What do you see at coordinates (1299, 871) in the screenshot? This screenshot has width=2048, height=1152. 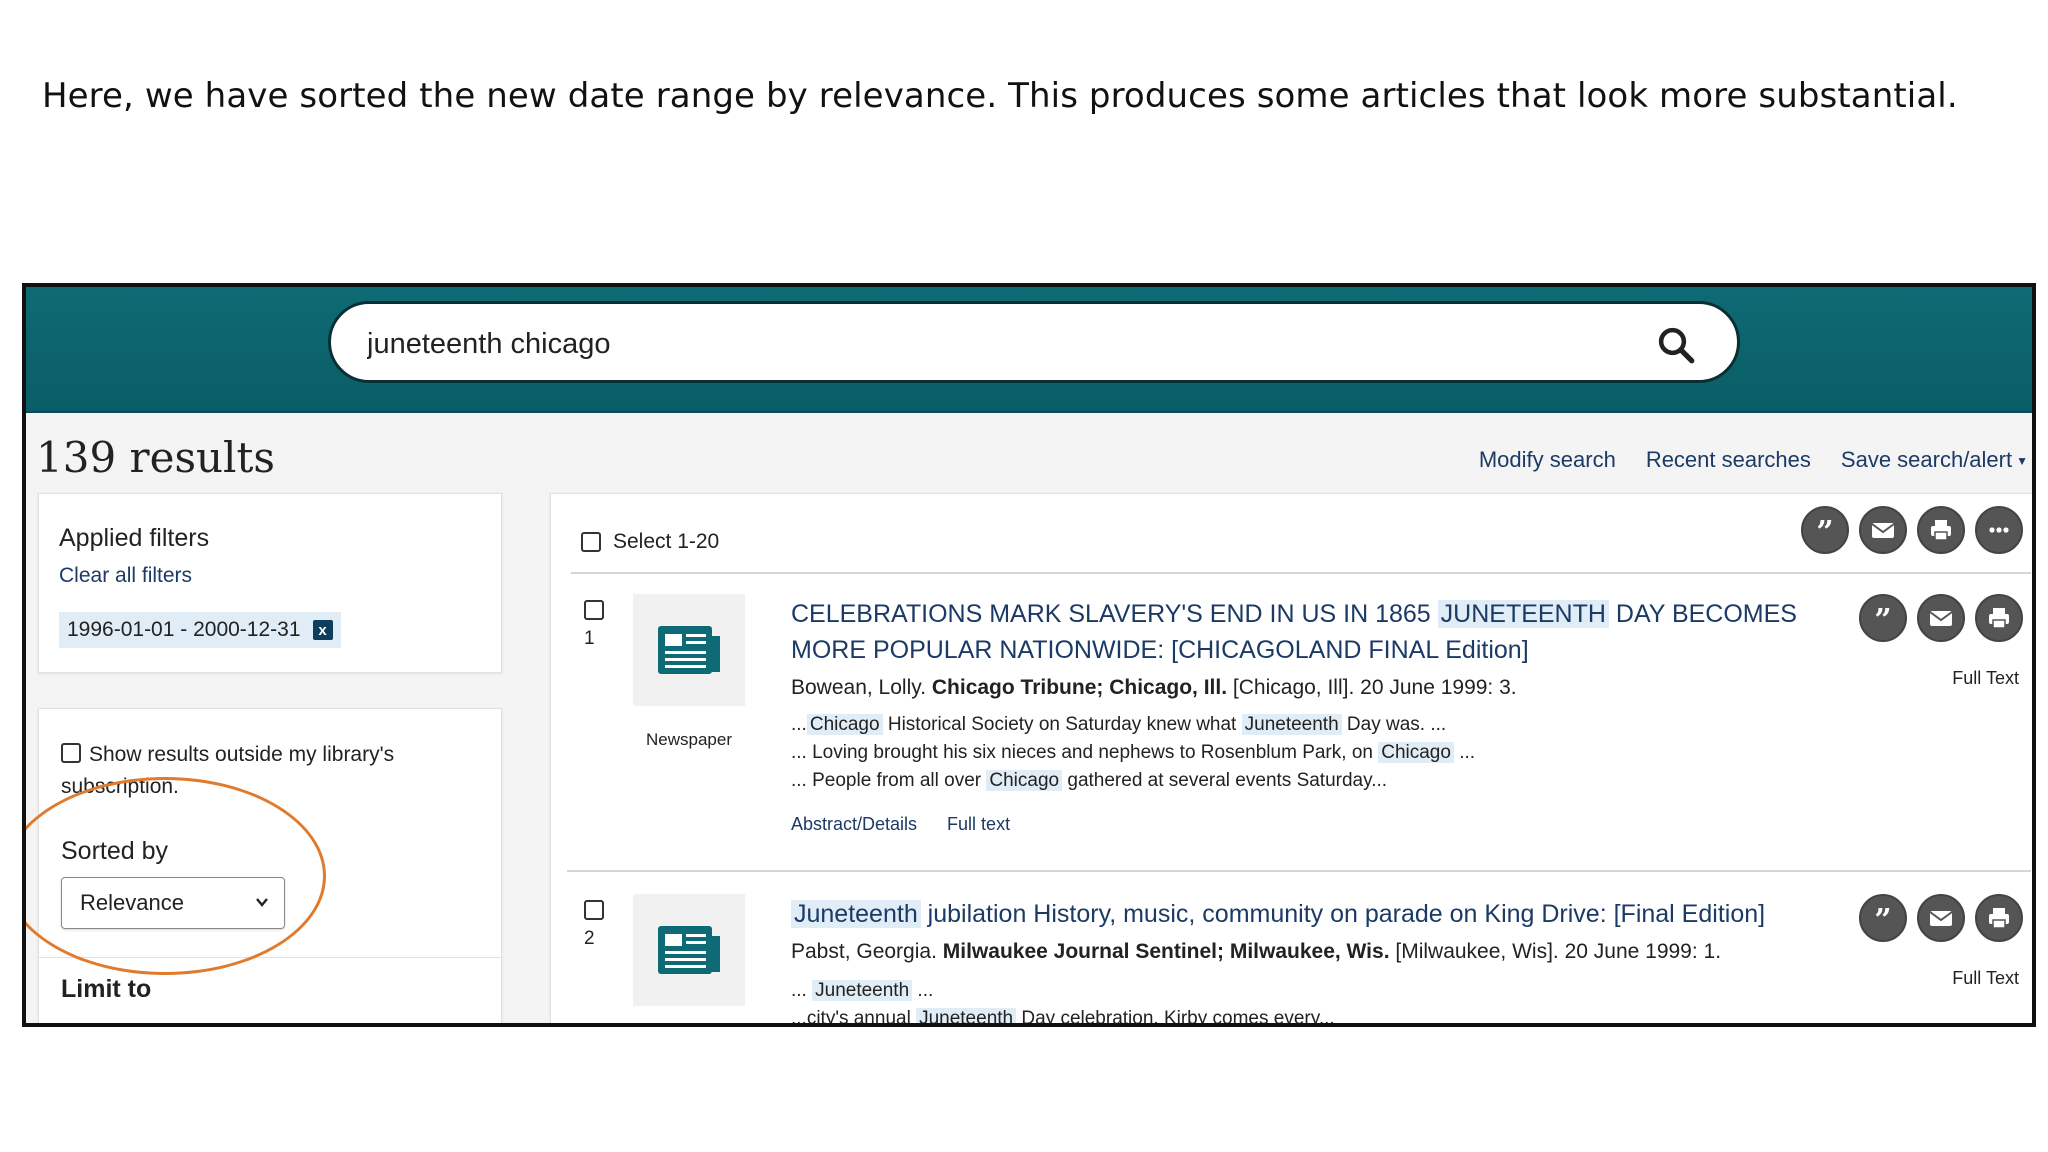 I see `result-divider` at bounding box center [1299, 871].